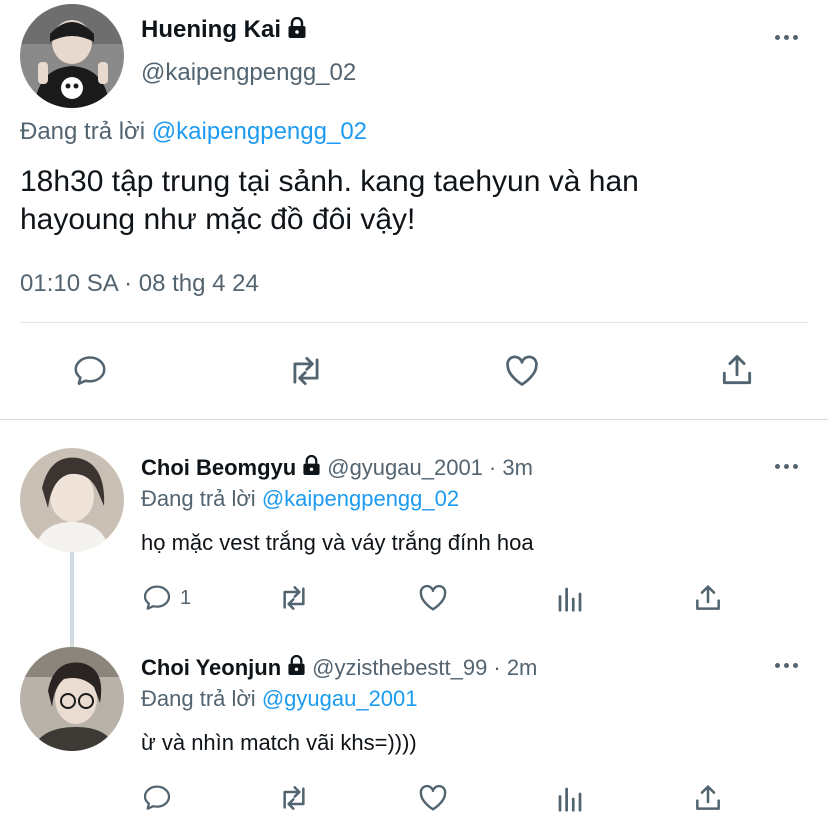  Describe the element at coordinates (405, 468) in the screenshot. I see `author-handle: @gyugau_2001` at that location.